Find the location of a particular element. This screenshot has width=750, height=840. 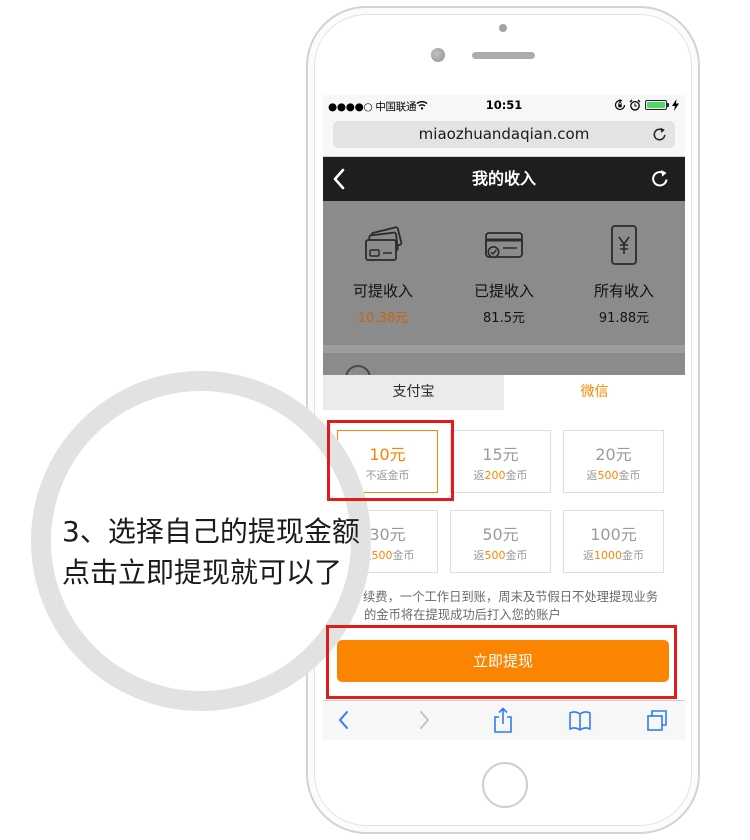

coin-bonus: 返1000金币 is located at coordinates (613, 555).